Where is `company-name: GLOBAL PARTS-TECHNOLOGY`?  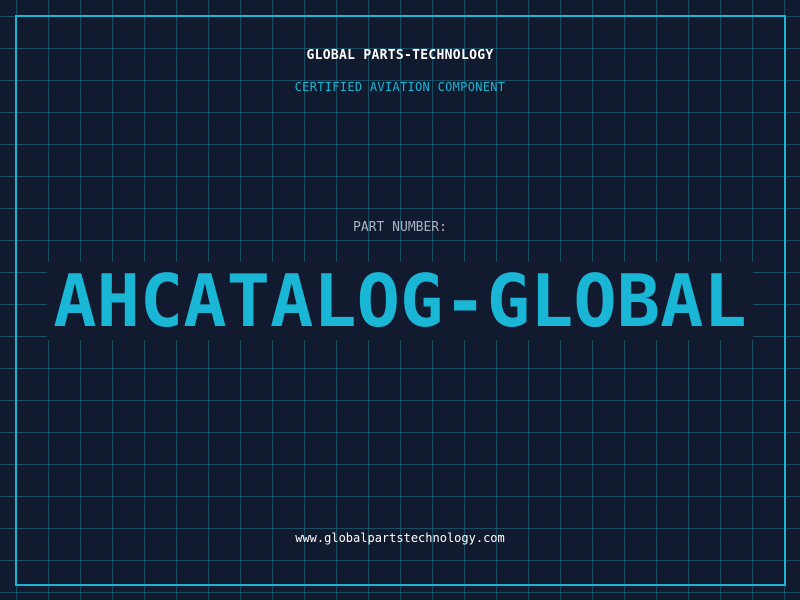 company-name: GLOBAL PARTS-TECHNOLOGY is located at coordinates (400, 55).